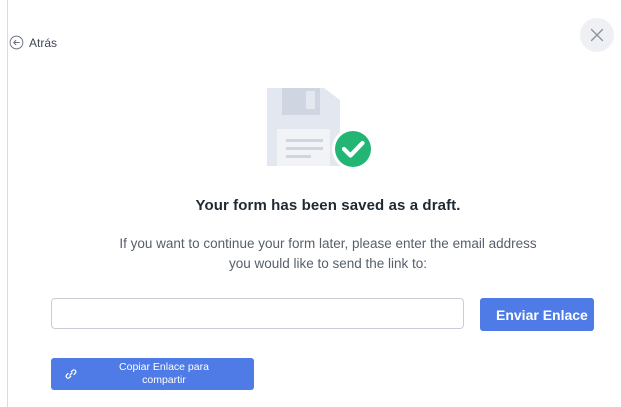 This screenshot has width=621, height=407. I want to click on back-label: Atrás, so click(43, 42).